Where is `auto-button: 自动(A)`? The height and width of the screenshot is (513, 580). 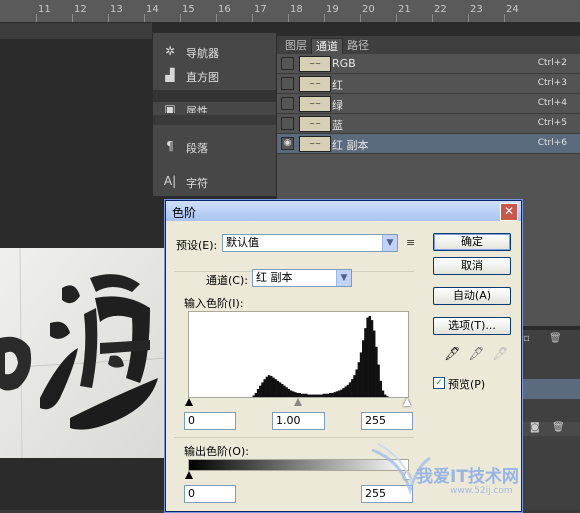 auto-button: 自动(A) is located at coordinates (472, 296).